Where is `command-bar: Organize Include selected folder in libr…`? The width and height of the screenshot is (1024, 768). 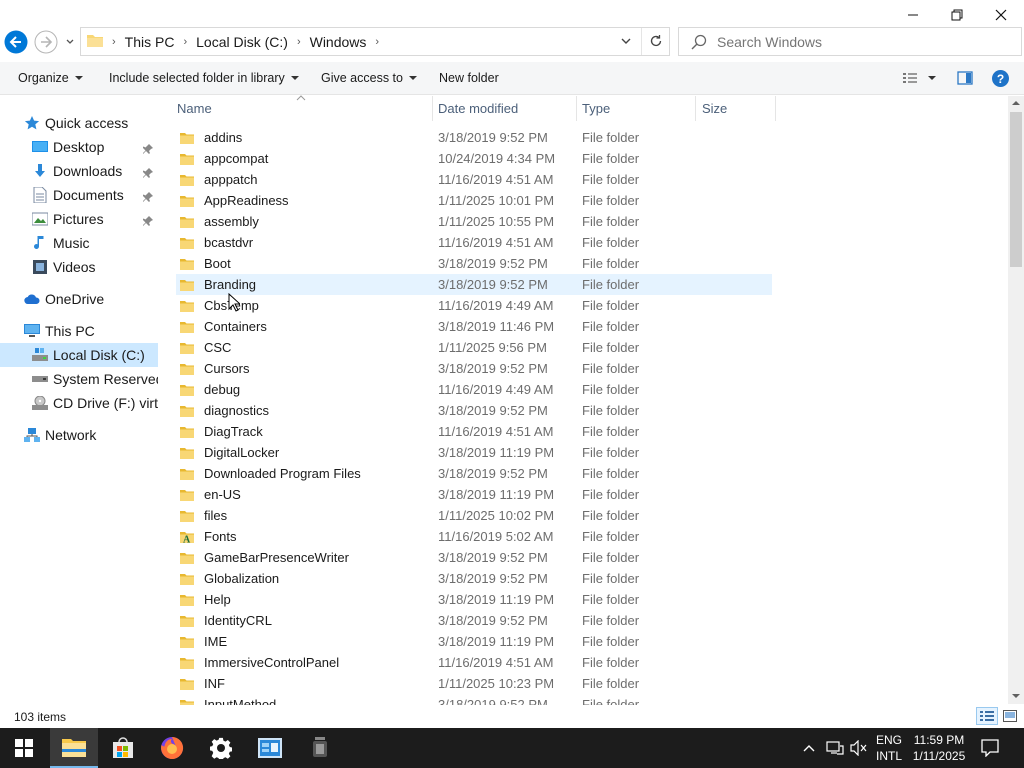
command-bar: Organize Include selected folder in libr… is located at coordinates (512, 78).